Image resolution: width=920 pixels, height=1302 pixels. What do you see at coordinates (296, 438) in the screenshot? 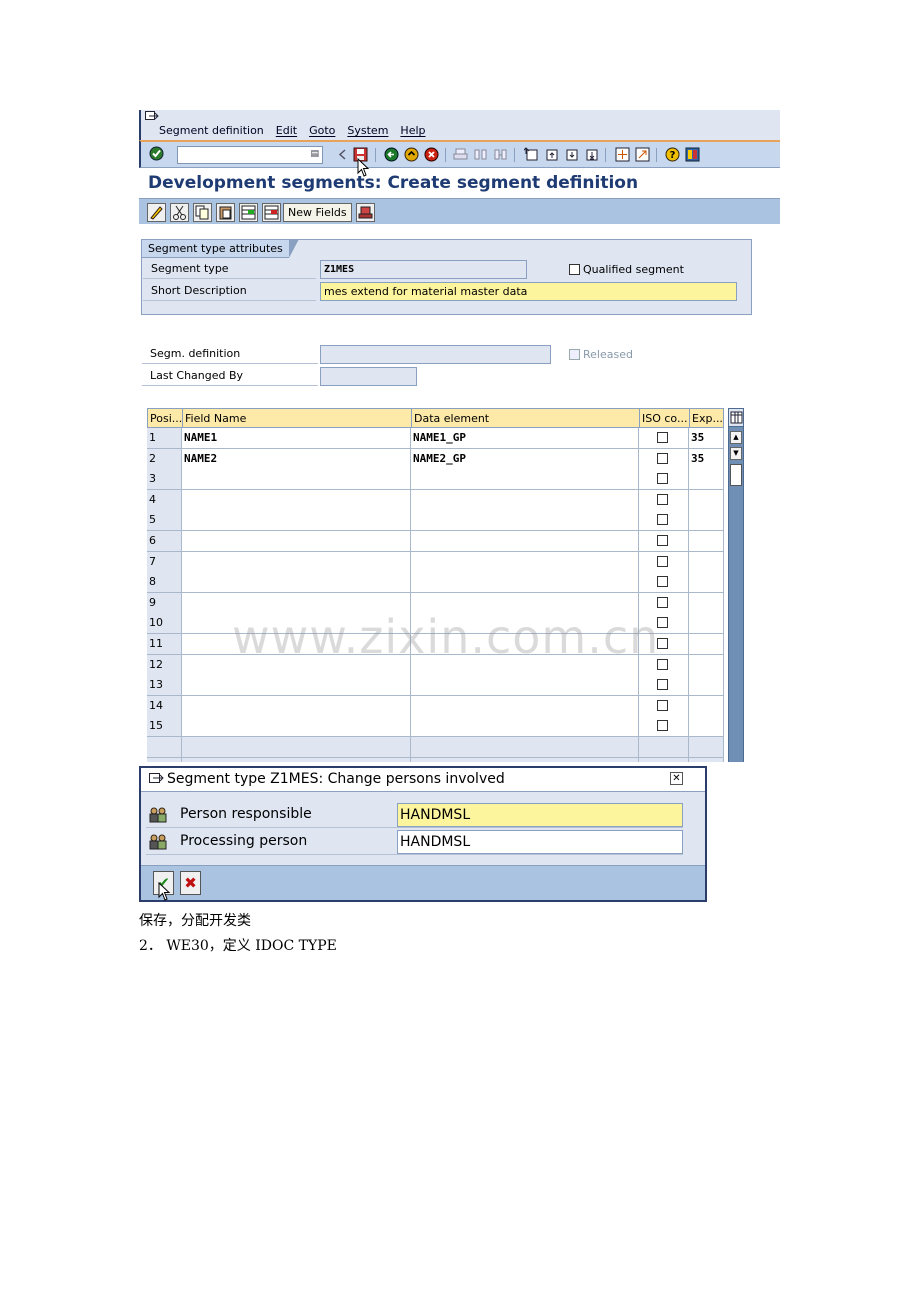
I see `cell-field-name: NAME1` at bounding box center [296, 438].